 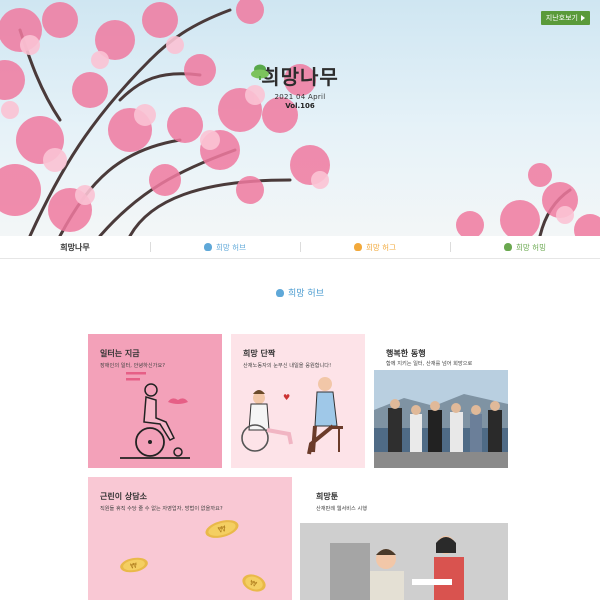 I want to click on nav-item-hope-humming: 희망 허밍, so click(x=525, y=247).